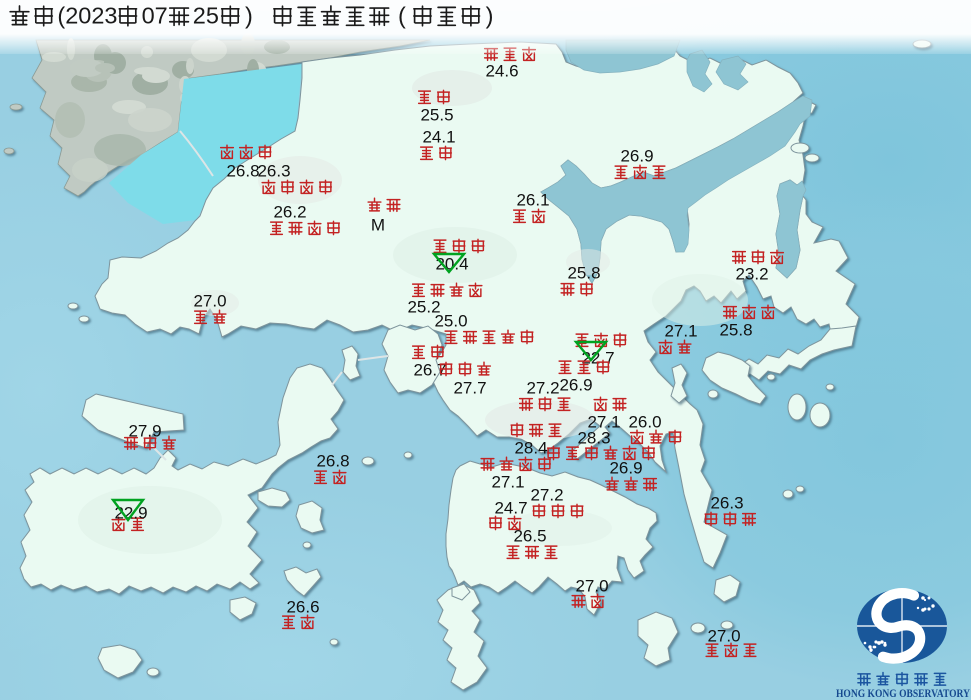 This screenshot has width=971, height=700. What do you see at coordinates (529, 536) in the screenshot?
I see `svg-text: 26.5` at bounding box center [529, 536].